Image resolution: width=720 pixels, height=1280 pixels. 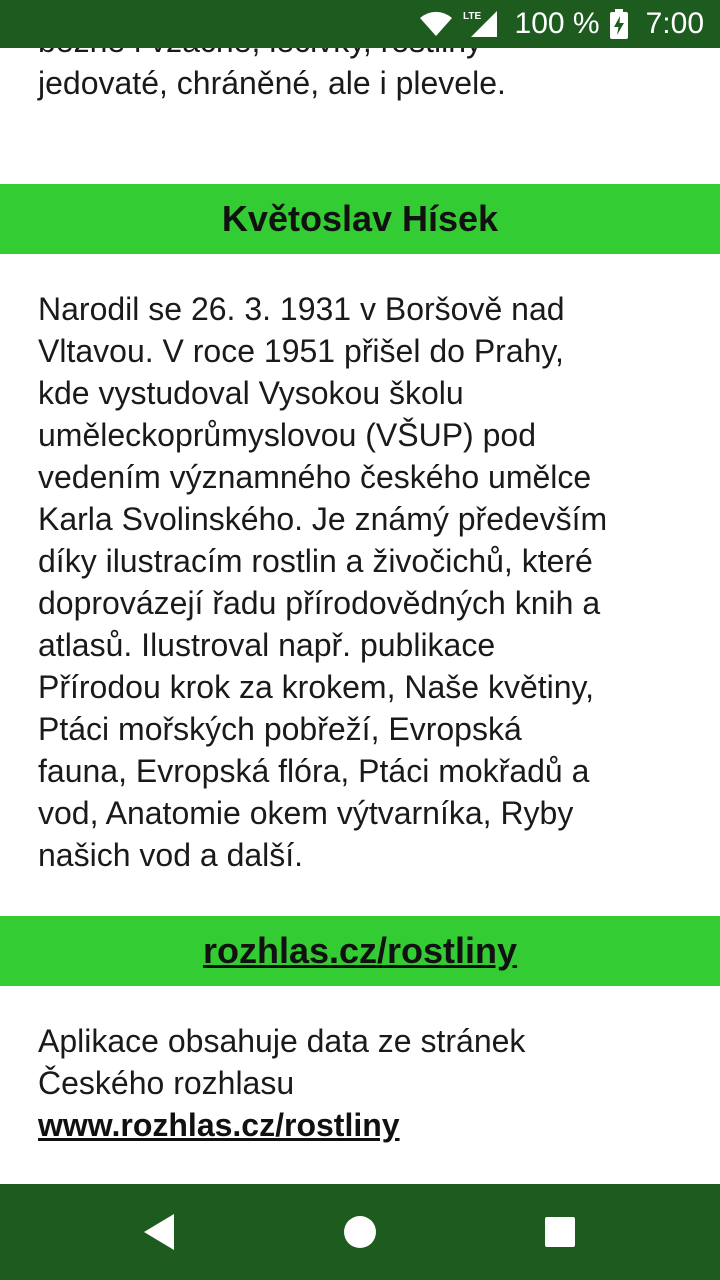 What do you see at coordinates (363, 1125) in the screenshot?
I see `source-link: www.rozhlas.cz/rostliny` at bounding box center [363, 1125].